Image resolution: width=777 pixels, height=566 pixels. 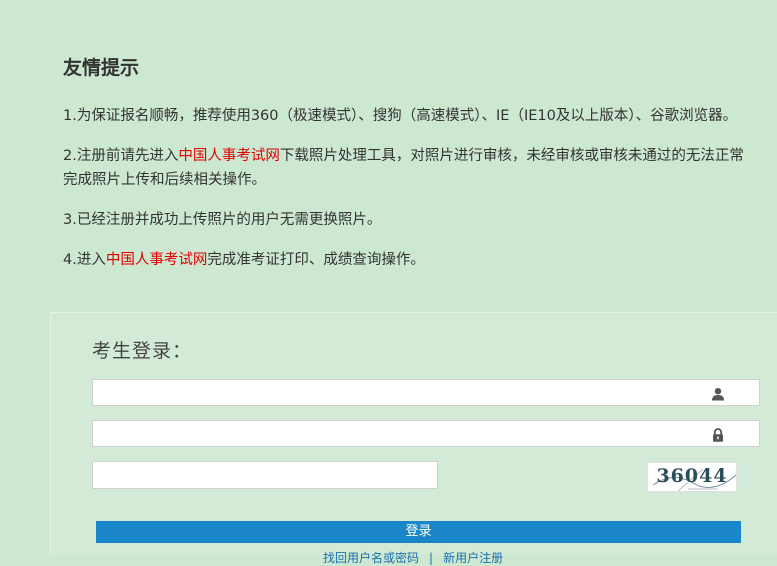 What do you see at coordinates (222, 220) in the screenshot?
I see `notice-item-3: 3.已经注册并成功上传照片的用户无需更换照片。` at bounding box center [222, 220].